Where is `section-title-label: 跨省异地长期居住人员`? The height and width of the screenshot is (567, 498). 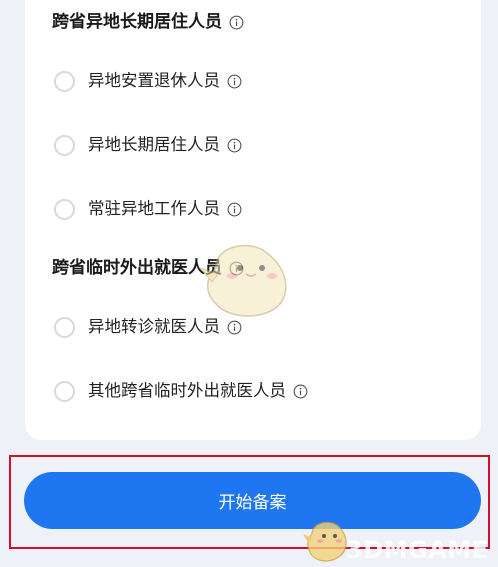
section-title-label: 跨省异地长期居住人员 is located at coordinates (137, 22).